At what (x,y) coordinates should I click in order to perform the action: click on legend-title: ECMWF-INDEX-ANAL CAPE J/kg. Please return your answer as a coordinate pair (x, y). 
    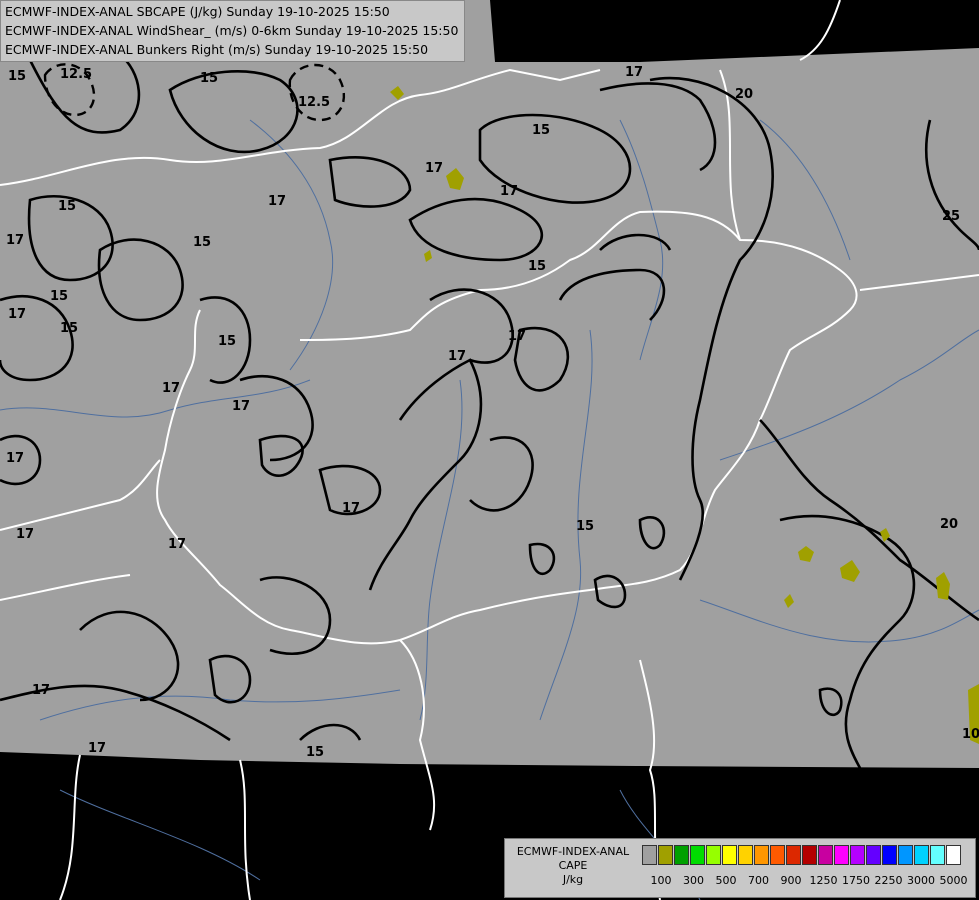
    Looking at the image, I should click on (573, 866).